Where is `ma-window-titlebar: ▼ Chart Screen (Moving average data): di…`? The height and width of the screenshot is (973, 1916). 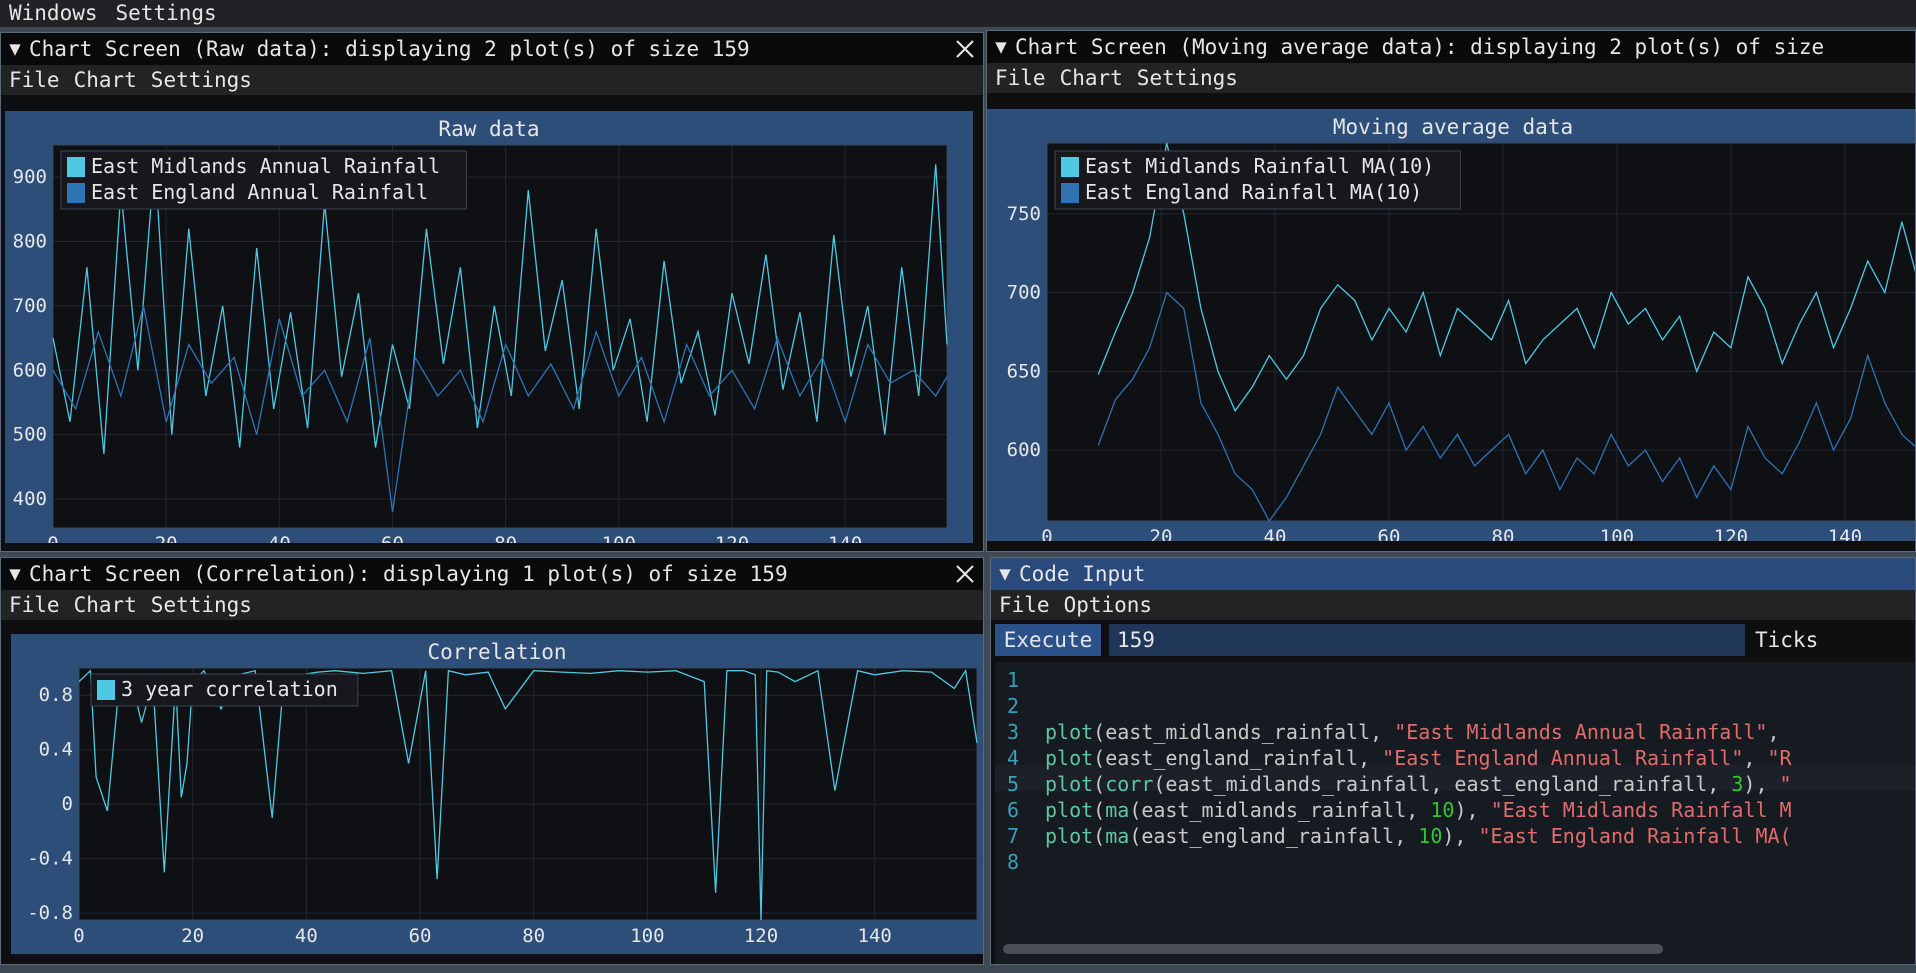 ma-window-titlebar: ▼ Chart Screen (Moving average data): di… is located at coordinates (1451, 47).